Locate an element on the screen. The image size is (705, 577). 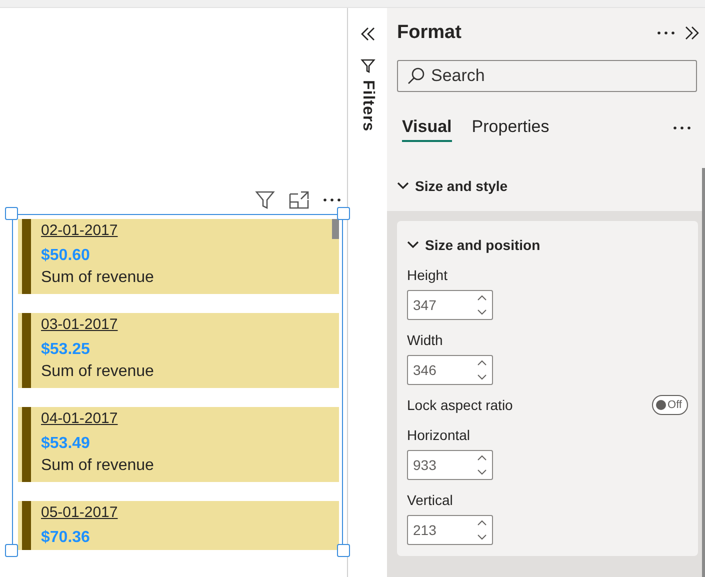
focus-mode-icon is located at coordinates (299, 200).